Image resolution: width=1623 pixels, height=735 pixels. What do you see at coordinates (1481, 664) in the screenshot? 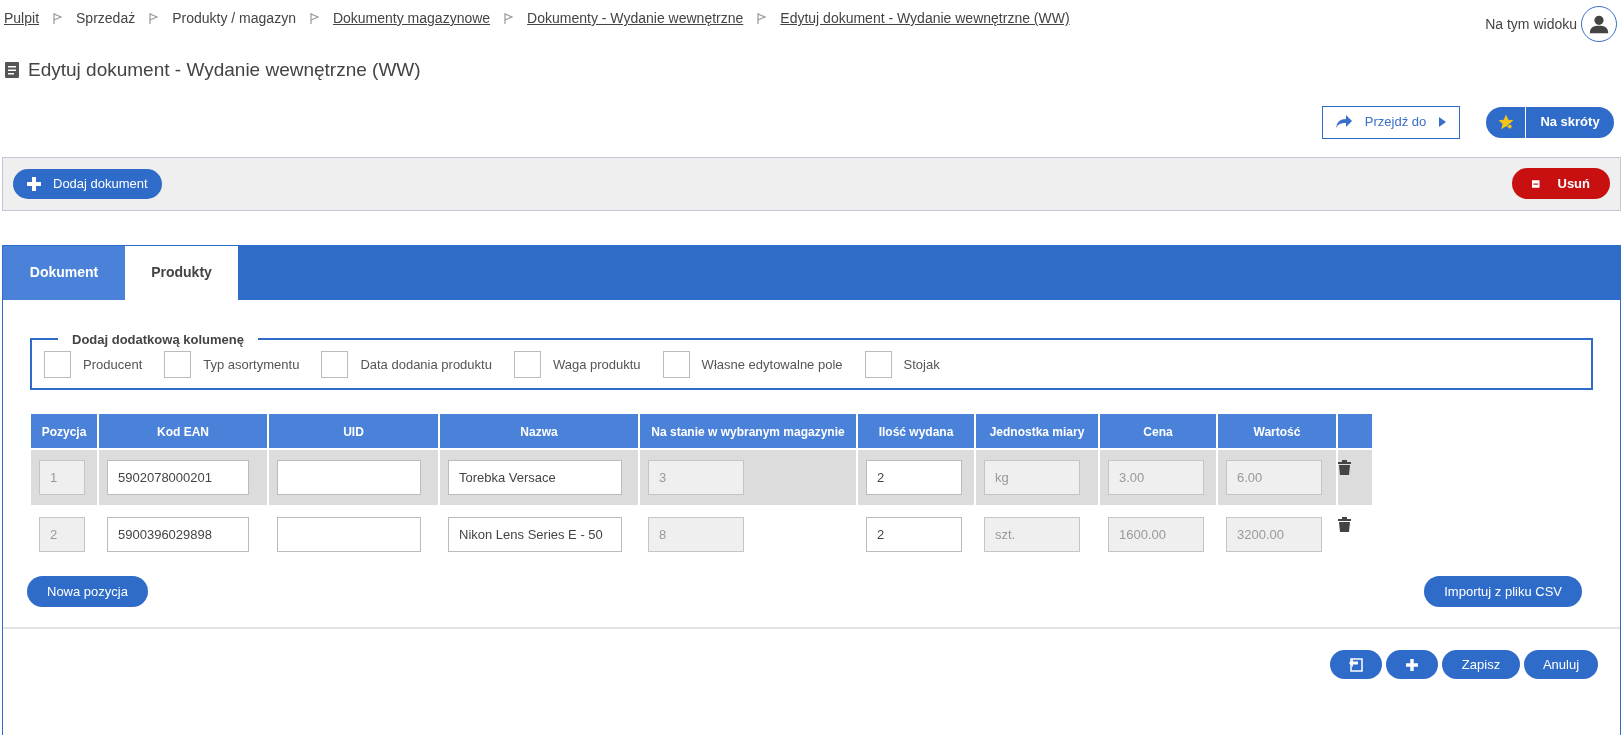
I see `save-button: Zapisz` at bounding box center [1481, 664].